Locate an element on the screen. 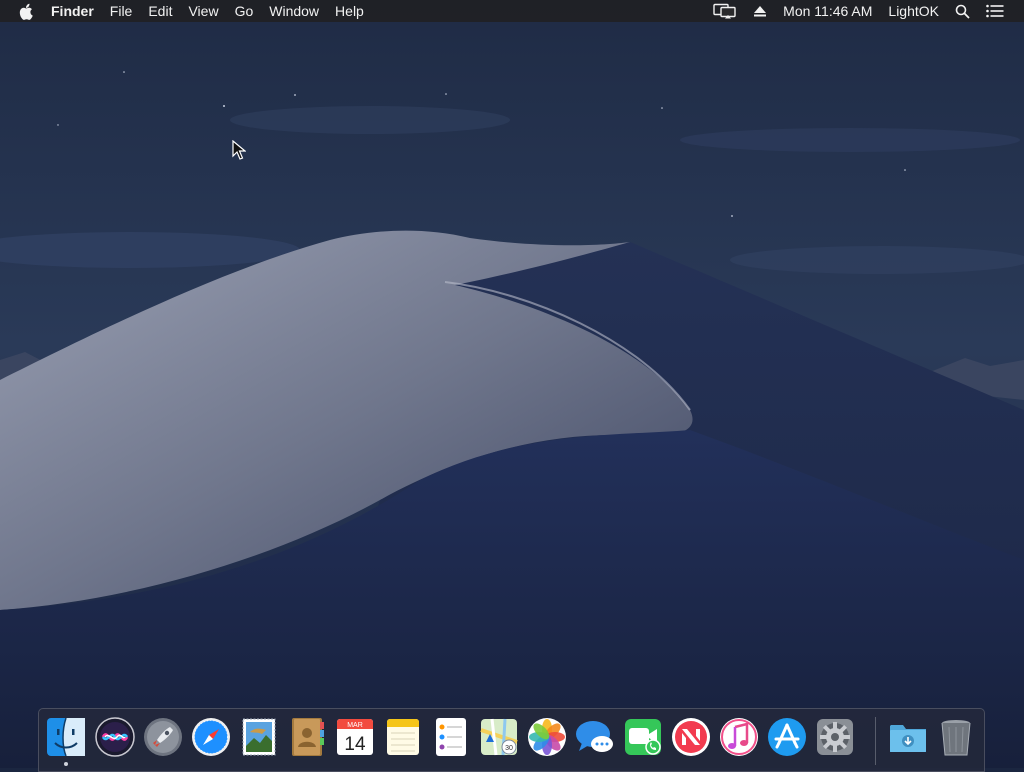  dock-item-calendar: MAR 14 is located at coordinates (355, 737).